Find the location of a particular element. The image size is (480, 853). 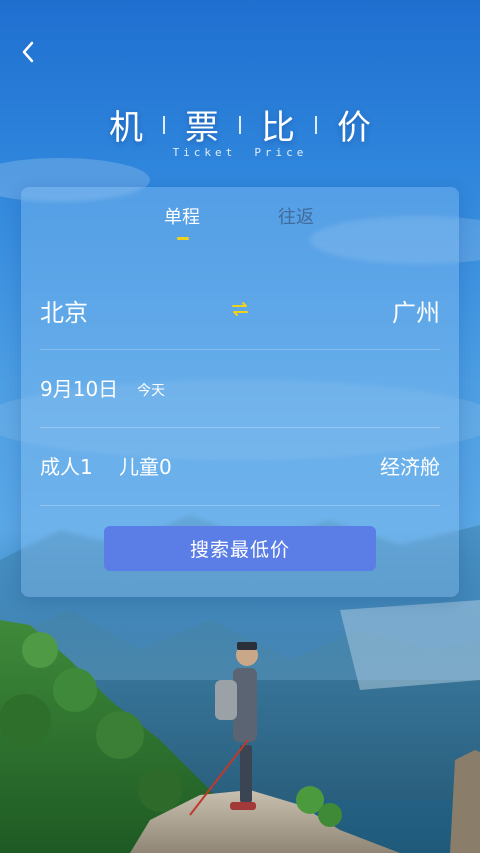

swap-cities-button is located at coordinates (240, 309).